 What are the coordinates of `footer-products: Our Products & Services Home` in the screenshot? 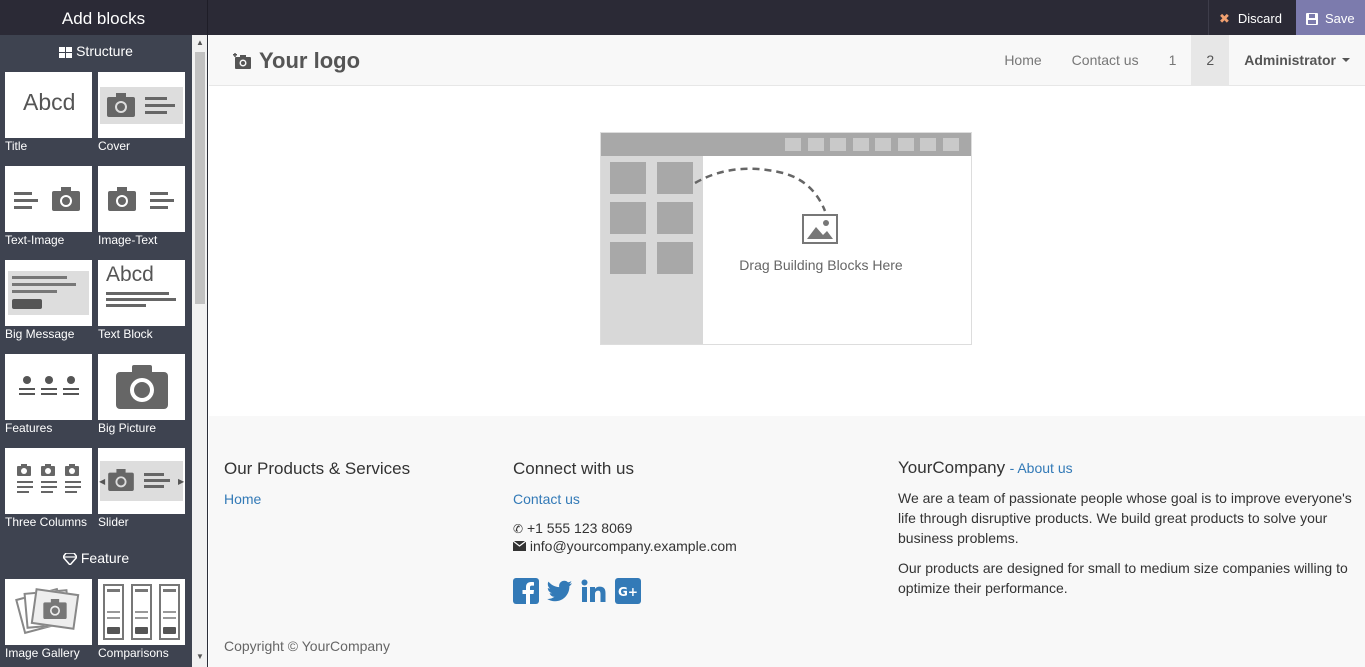 It's located at (354, 484).